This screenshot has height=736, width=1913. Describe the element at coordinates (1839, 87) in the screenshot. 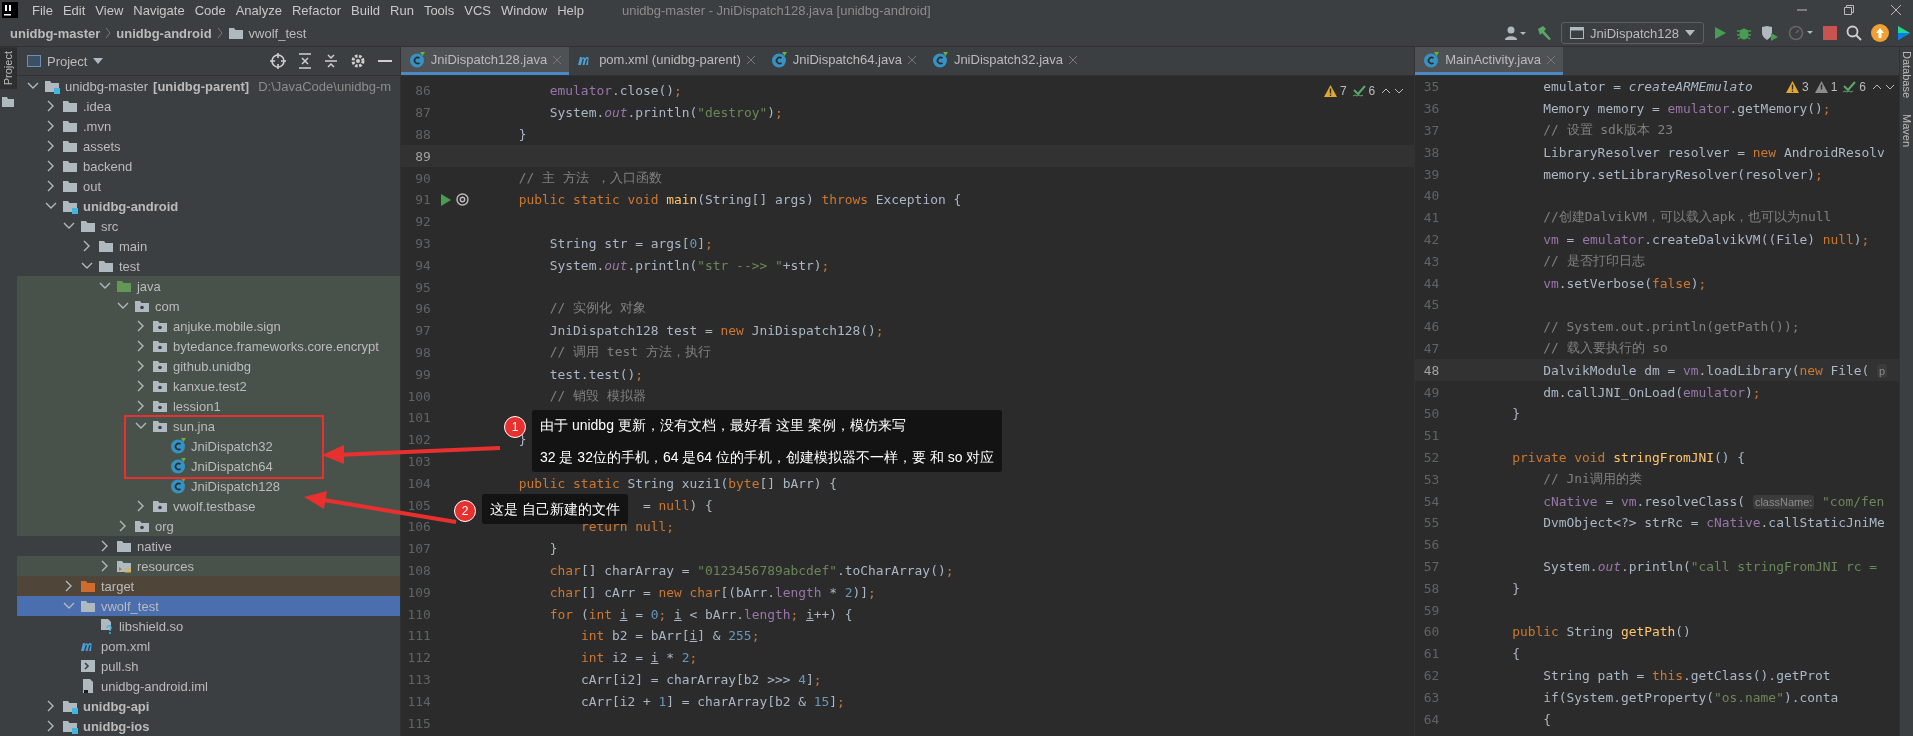

I see `inspection-widget: 3 1 6` at that location.